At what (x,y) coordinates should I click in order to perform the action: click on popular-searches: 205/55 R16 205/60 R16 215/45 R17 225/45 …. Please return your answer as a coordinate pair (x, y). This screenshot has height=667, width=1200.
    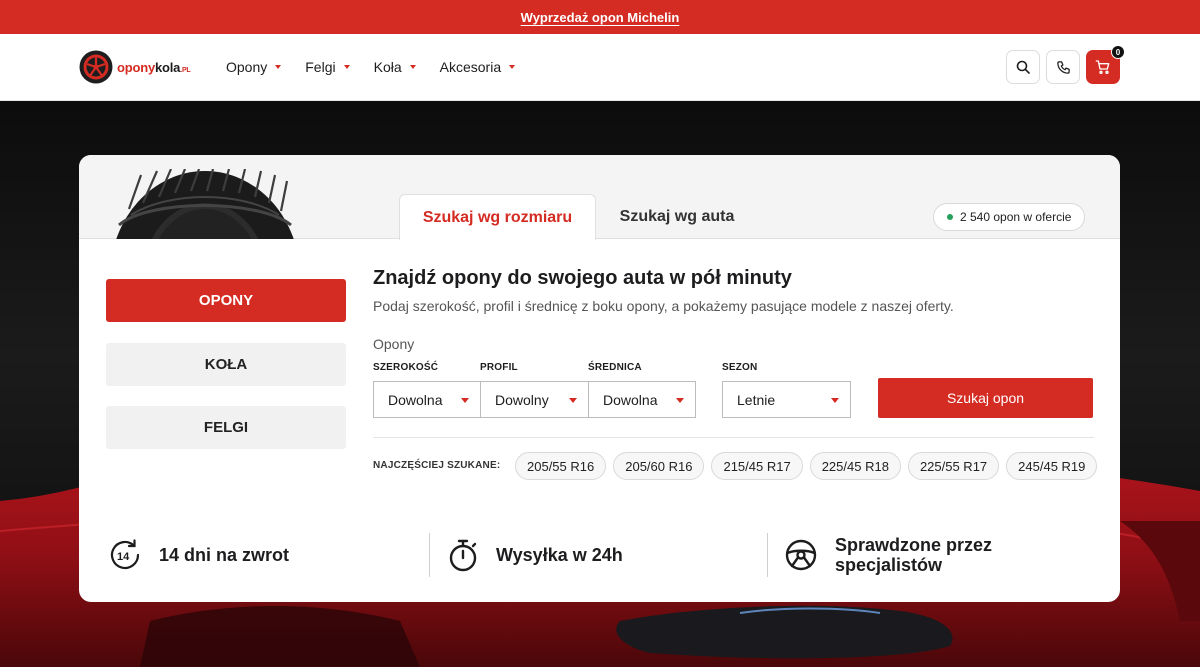
    Looking at the image, I should click on (806, 466).